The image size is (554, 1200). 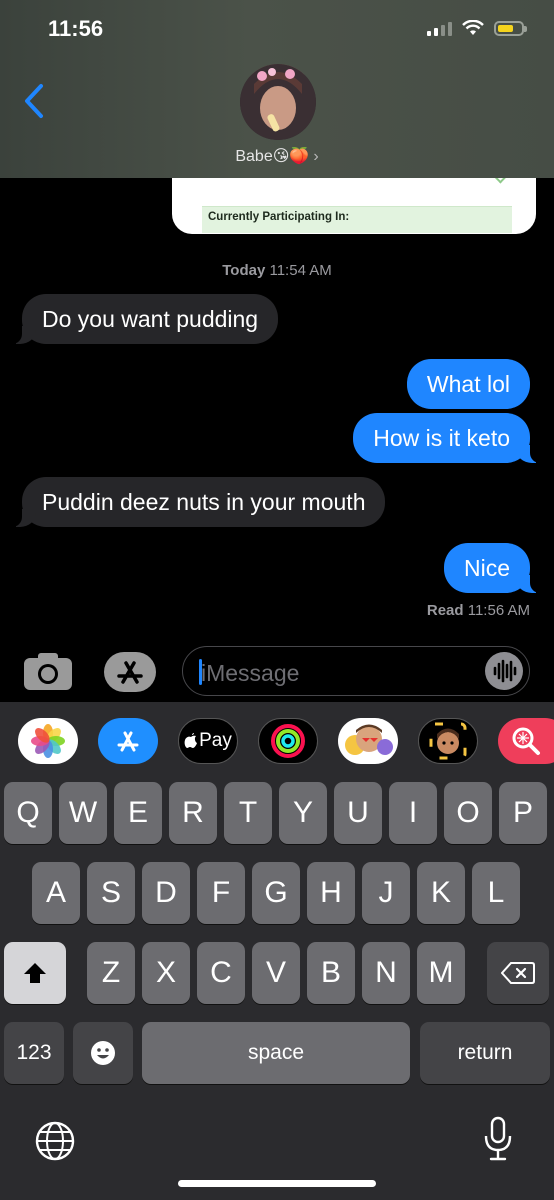 What do you see at coordinates (215, 740) in the screenshot?
I see `apple-pay-label: Pay` at bounding box center [215, 740].